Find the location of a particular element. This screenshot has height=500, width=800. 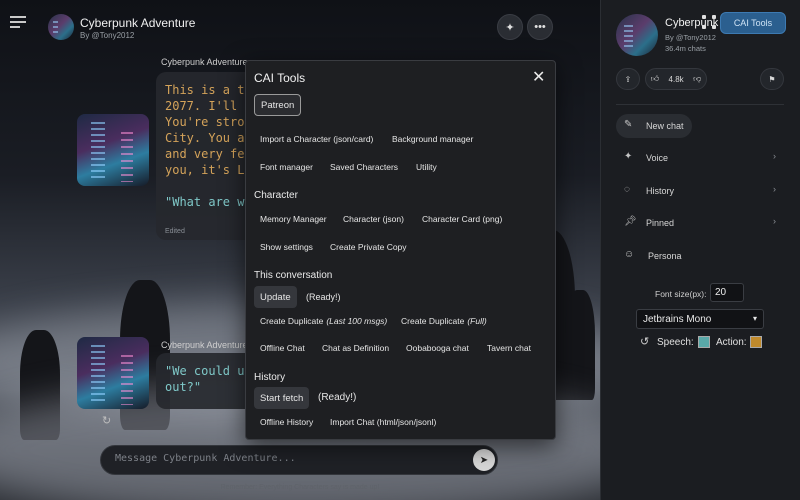

voice-label: Voice is located at coordinates (657, 158).